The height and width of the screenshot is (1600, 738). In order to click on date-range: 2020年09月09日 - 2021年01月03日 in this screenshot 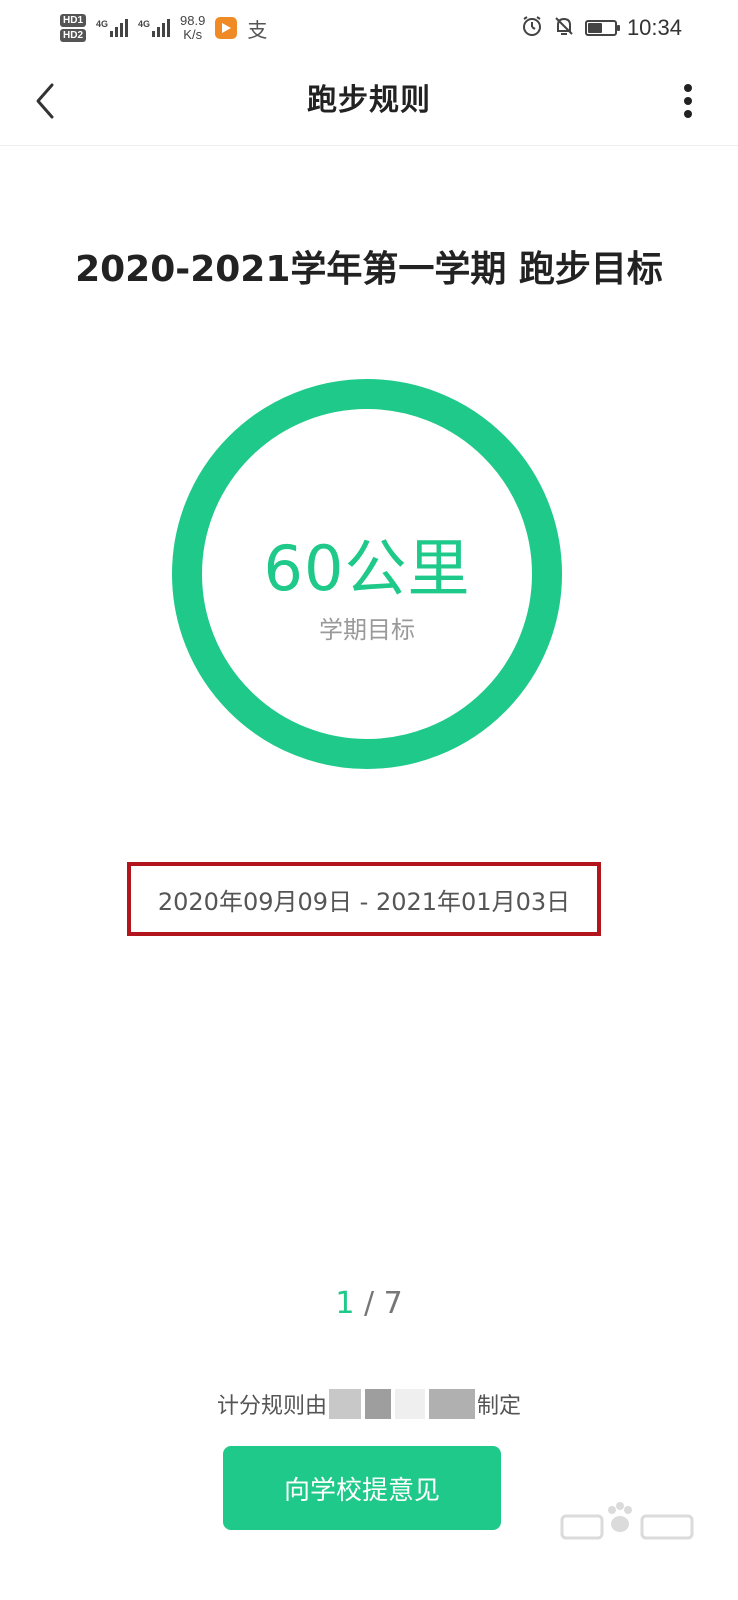, I will do `click(364, 901)`.